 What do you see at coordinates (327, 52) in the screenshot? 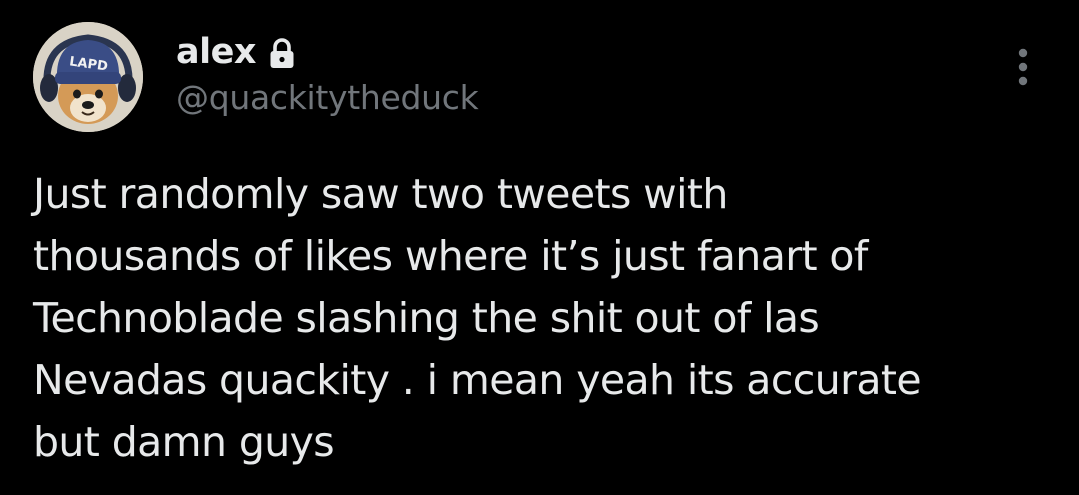
I see `display-name-row: alex` at bounding box center [327, 52].